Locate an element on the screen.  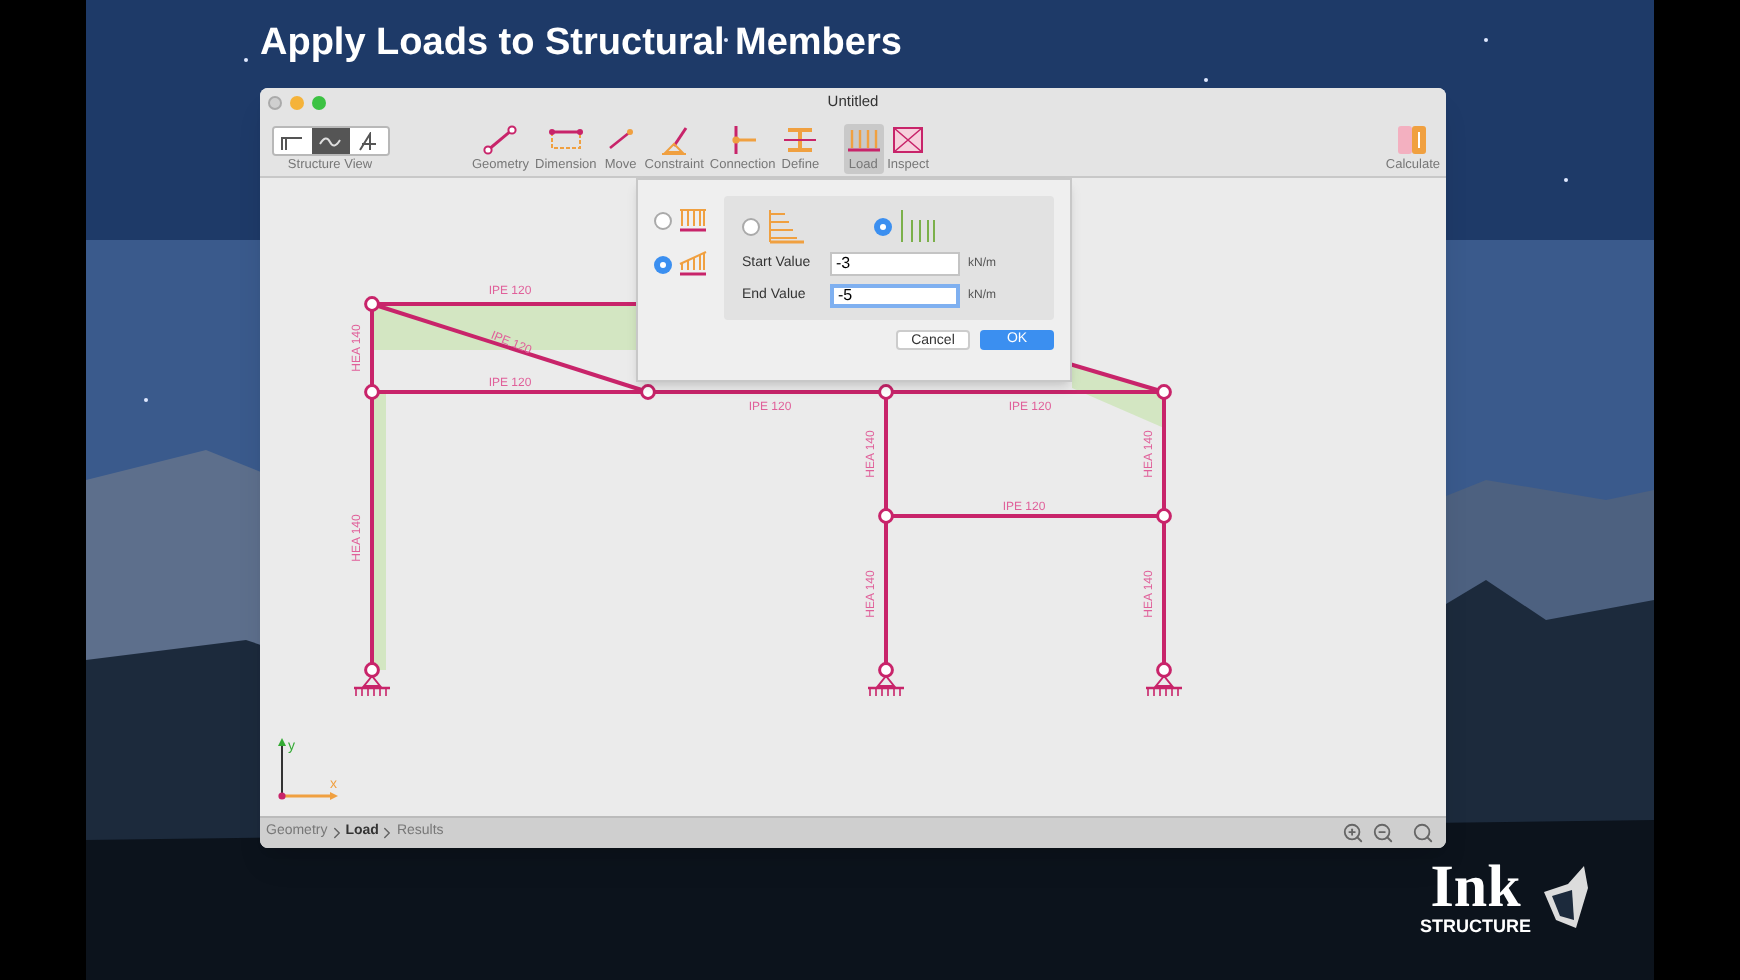
zoom-fit-icon is located at coordinates (1423, 833).